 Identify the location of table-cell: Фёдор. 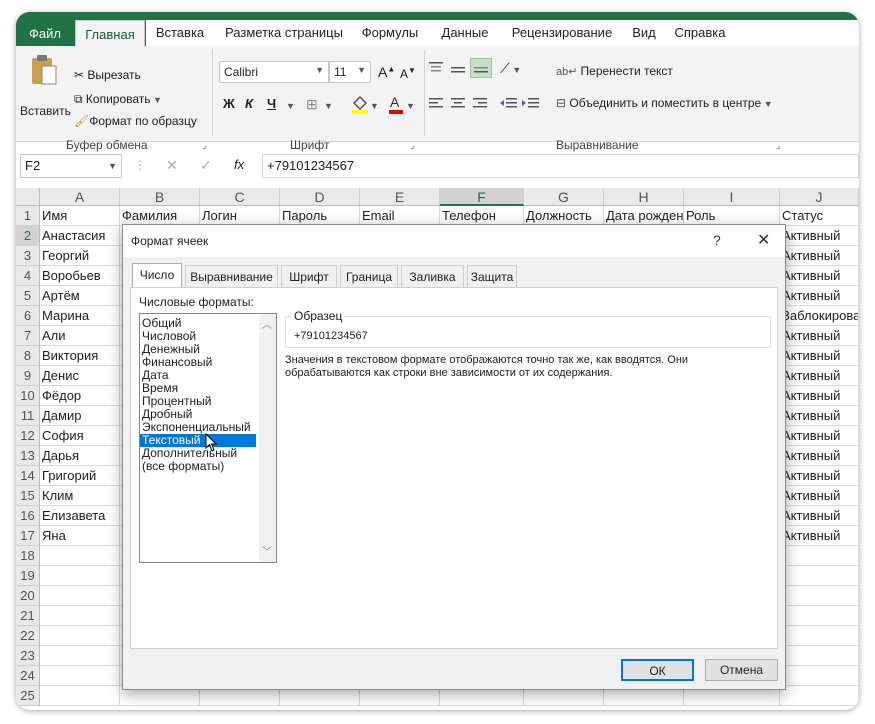
(80, 396).